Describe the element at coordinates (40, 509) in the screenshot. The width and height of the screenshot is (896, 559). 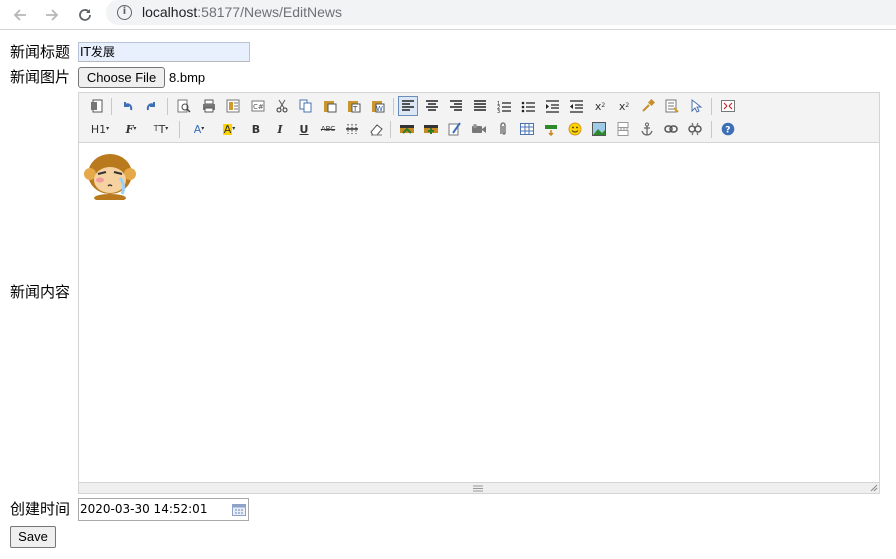
I see `created-label: 创建时间` at that location.